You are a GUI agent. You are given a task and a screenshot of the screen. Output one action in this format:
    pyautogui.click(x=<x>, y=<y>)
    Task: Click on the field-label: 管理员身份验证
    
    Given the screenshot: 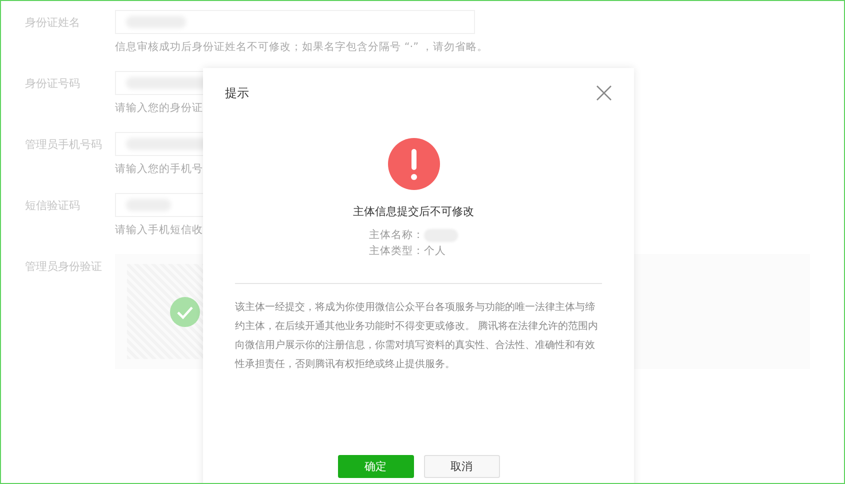 What is the action you would take?
    pyautogui.click(x=64, y=267)
    